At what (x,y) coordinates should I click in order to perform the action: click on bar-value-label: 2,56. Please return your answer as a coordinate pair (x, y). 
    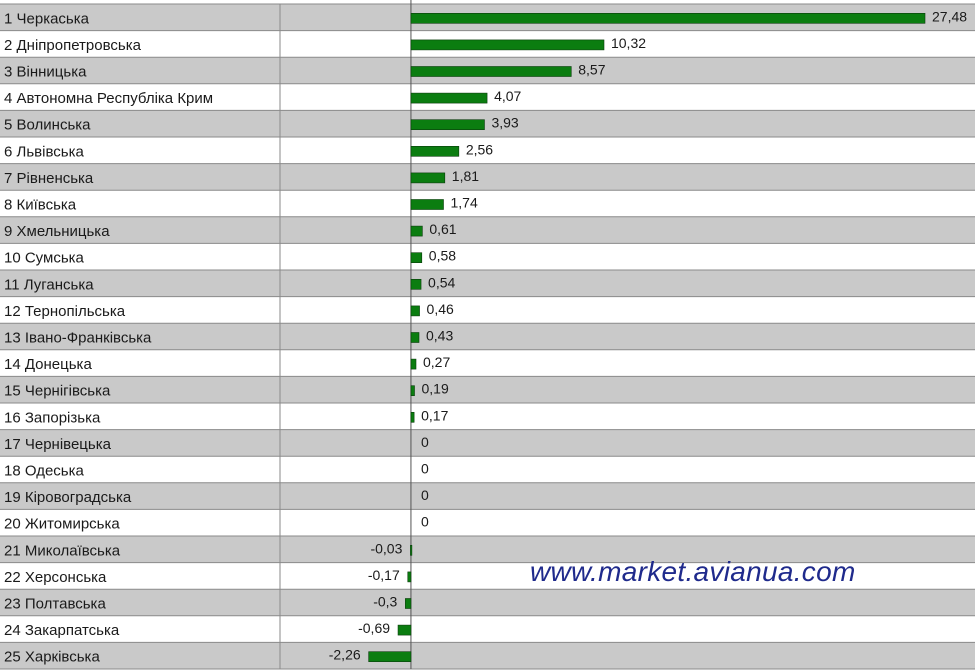
    Looking at the image, I should click on (479, 149).